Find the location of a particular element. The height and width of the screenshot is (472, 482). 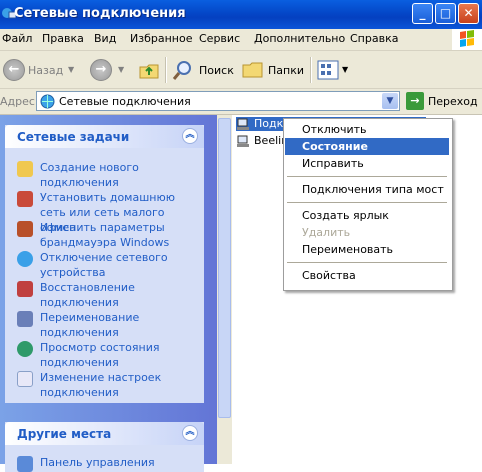

maximize-button: □ is located at coordinates (445, 13).